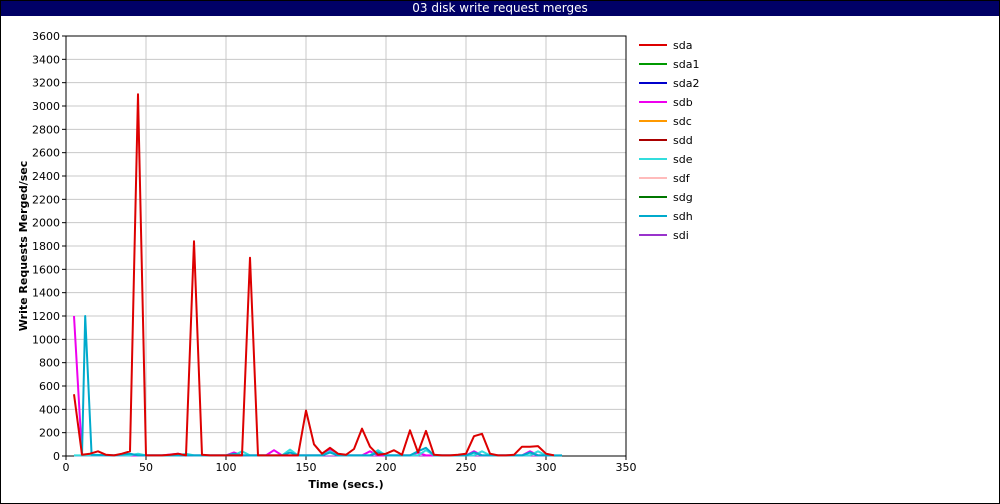  Describe the element at coordinates (686, 83) in the screenshot. I see `legend-label-sda2: sda2` at that location.